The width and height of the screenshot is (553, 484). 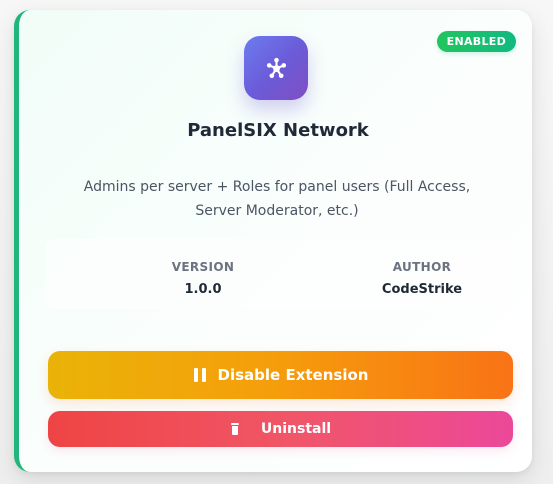 What do you see at coordinates (422, 279) in the screenshot?
I see `author-meta: AUTHOR CodeStrike` at bounding box center [422, 279].